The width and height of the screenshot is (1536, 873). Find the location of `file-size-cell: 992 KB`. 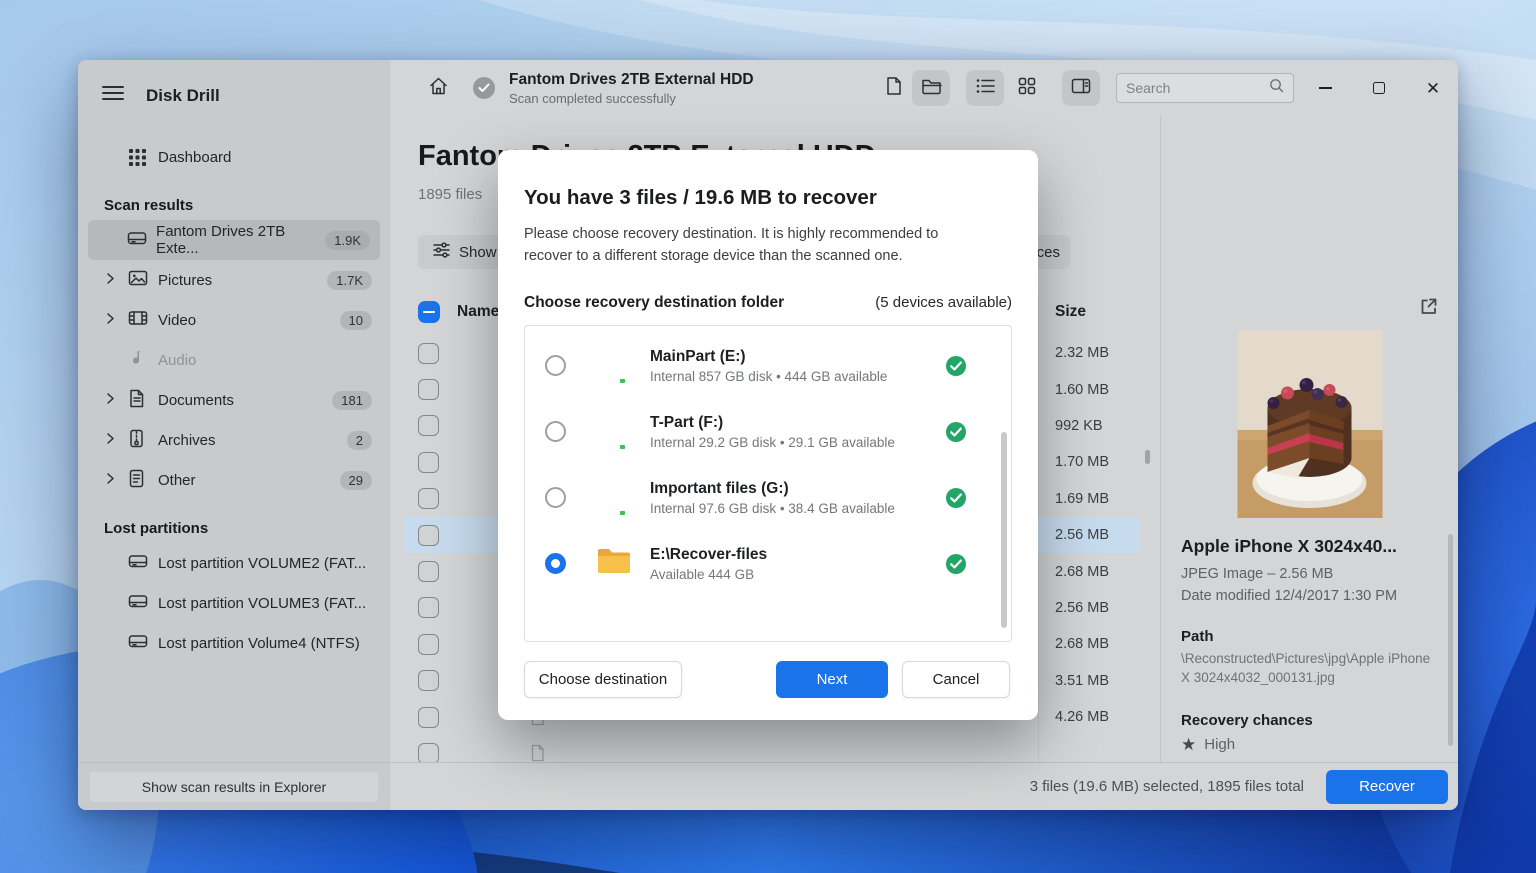

file-size-cell: 992 KB is located at coordinates (1079, 425).